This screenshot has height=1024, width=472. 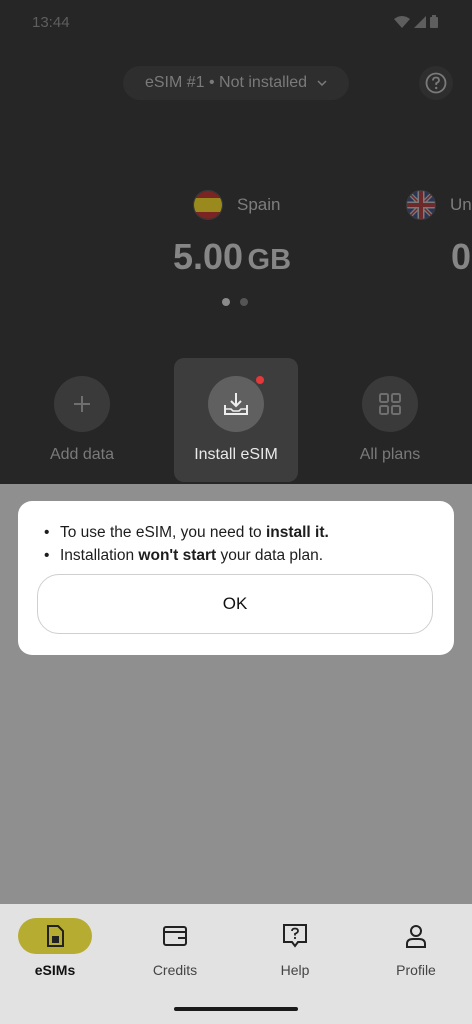 What do you see at coordinates (226, 82) in the screenshot?
I see `esim-selector-label: eSIM #1 • Not installed` at bounding box center [226, 82].